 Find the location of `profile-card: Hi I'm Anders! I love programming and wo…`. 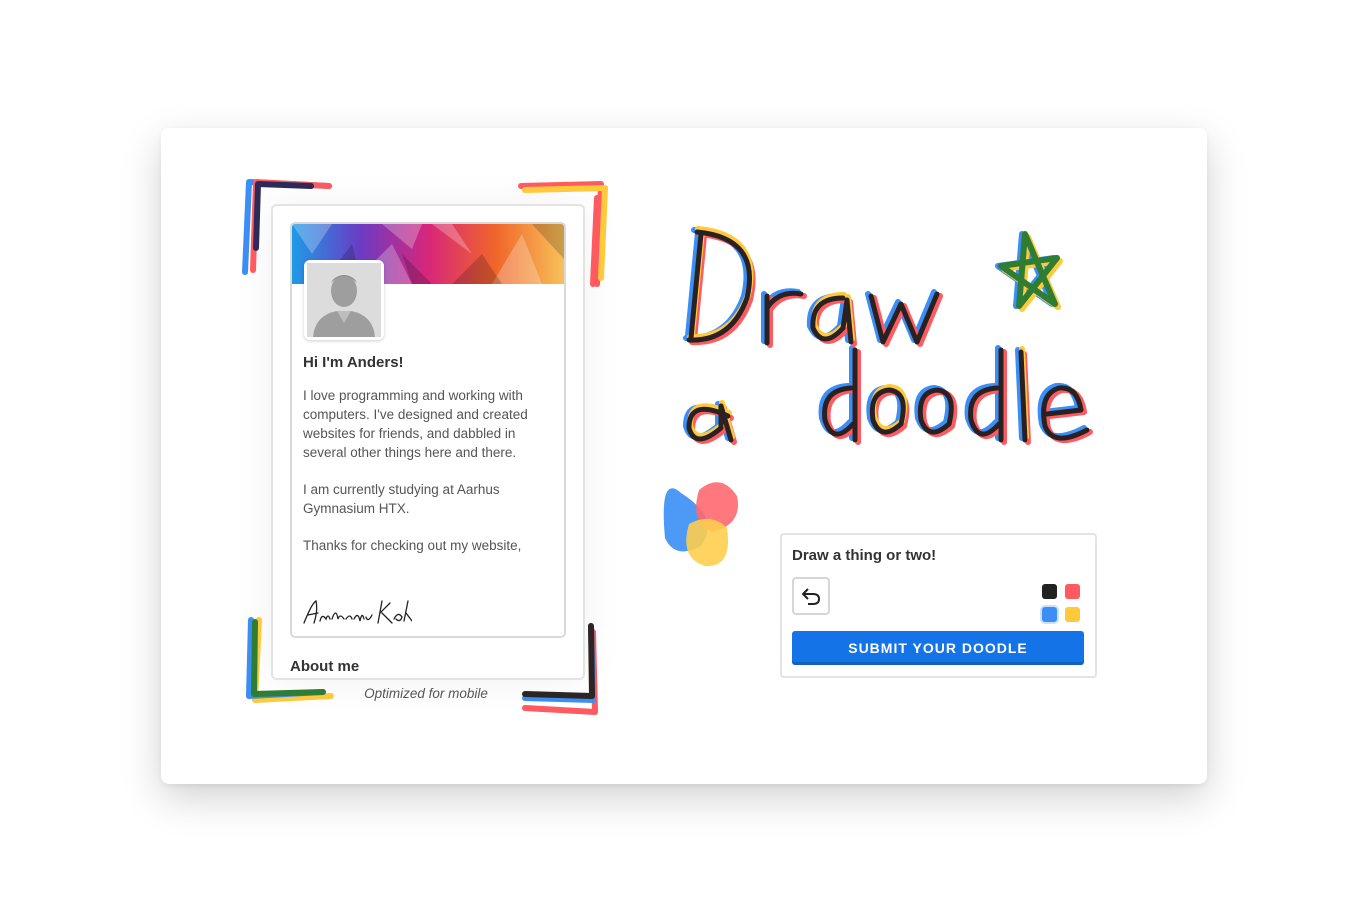

profile-card: Hi I'm Anders! I love programming and wo… is located at coordinates (428, 430).